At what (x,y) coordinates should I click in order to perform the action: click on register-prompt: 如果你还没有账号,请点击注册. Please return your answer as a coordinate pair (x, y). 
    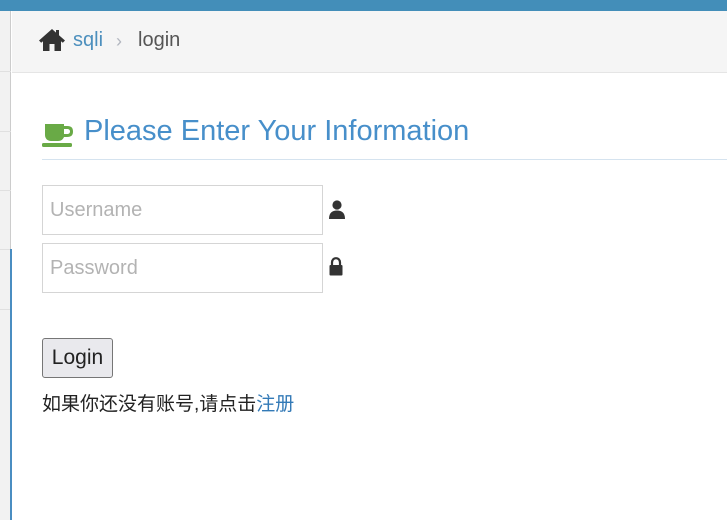
    Looking at the image, I should click on (168, 402).